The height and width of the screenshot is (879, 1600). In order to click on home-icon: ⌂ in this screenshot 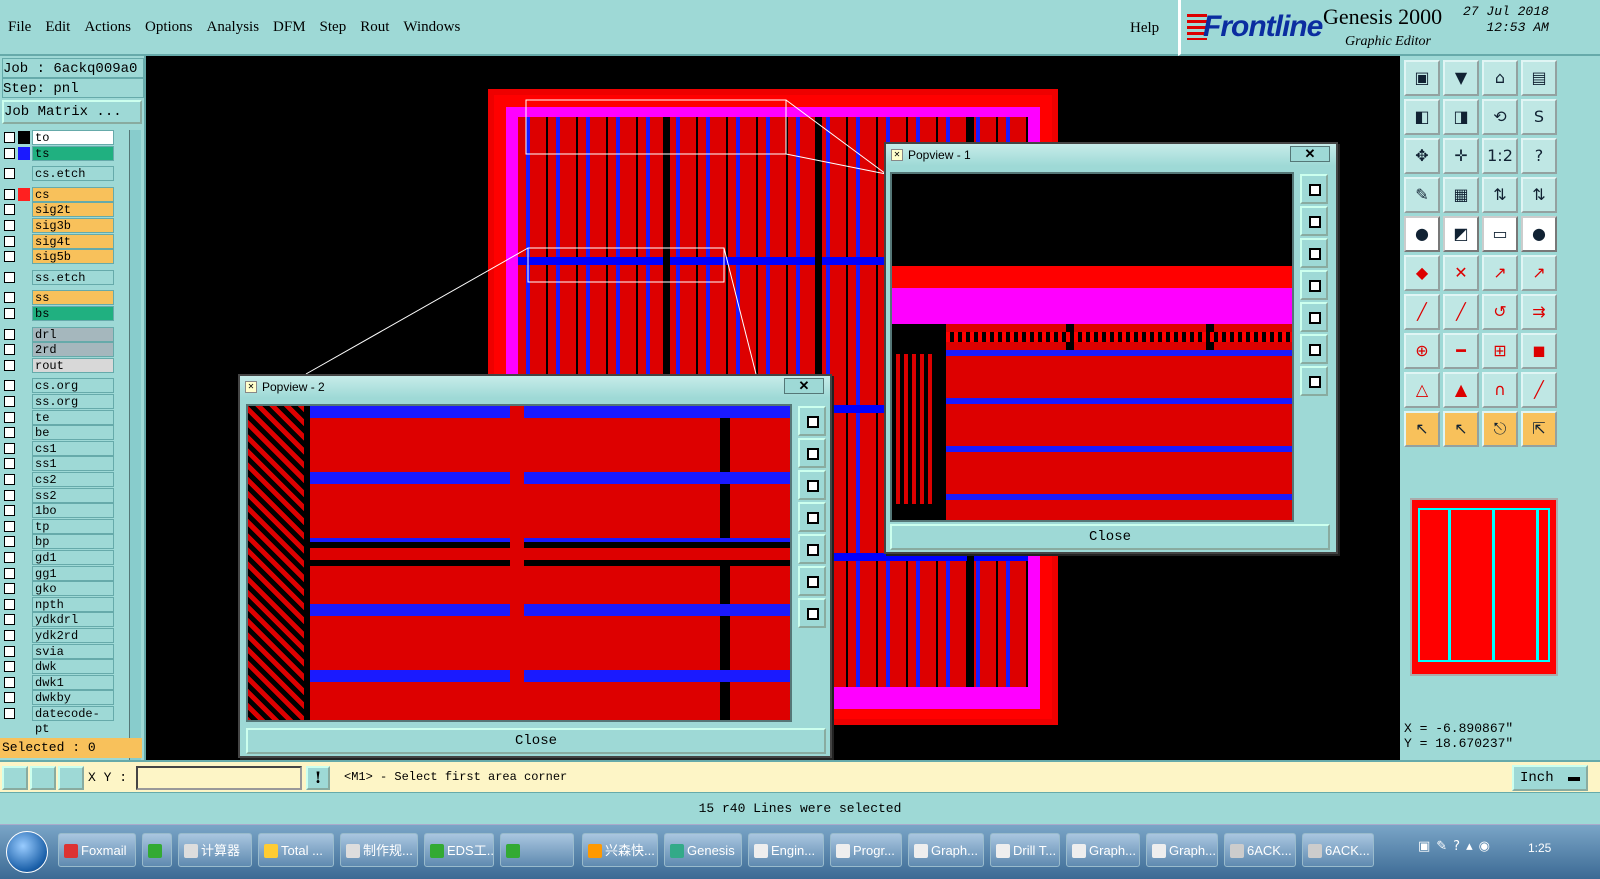, I will do `click(1500, 78)`.